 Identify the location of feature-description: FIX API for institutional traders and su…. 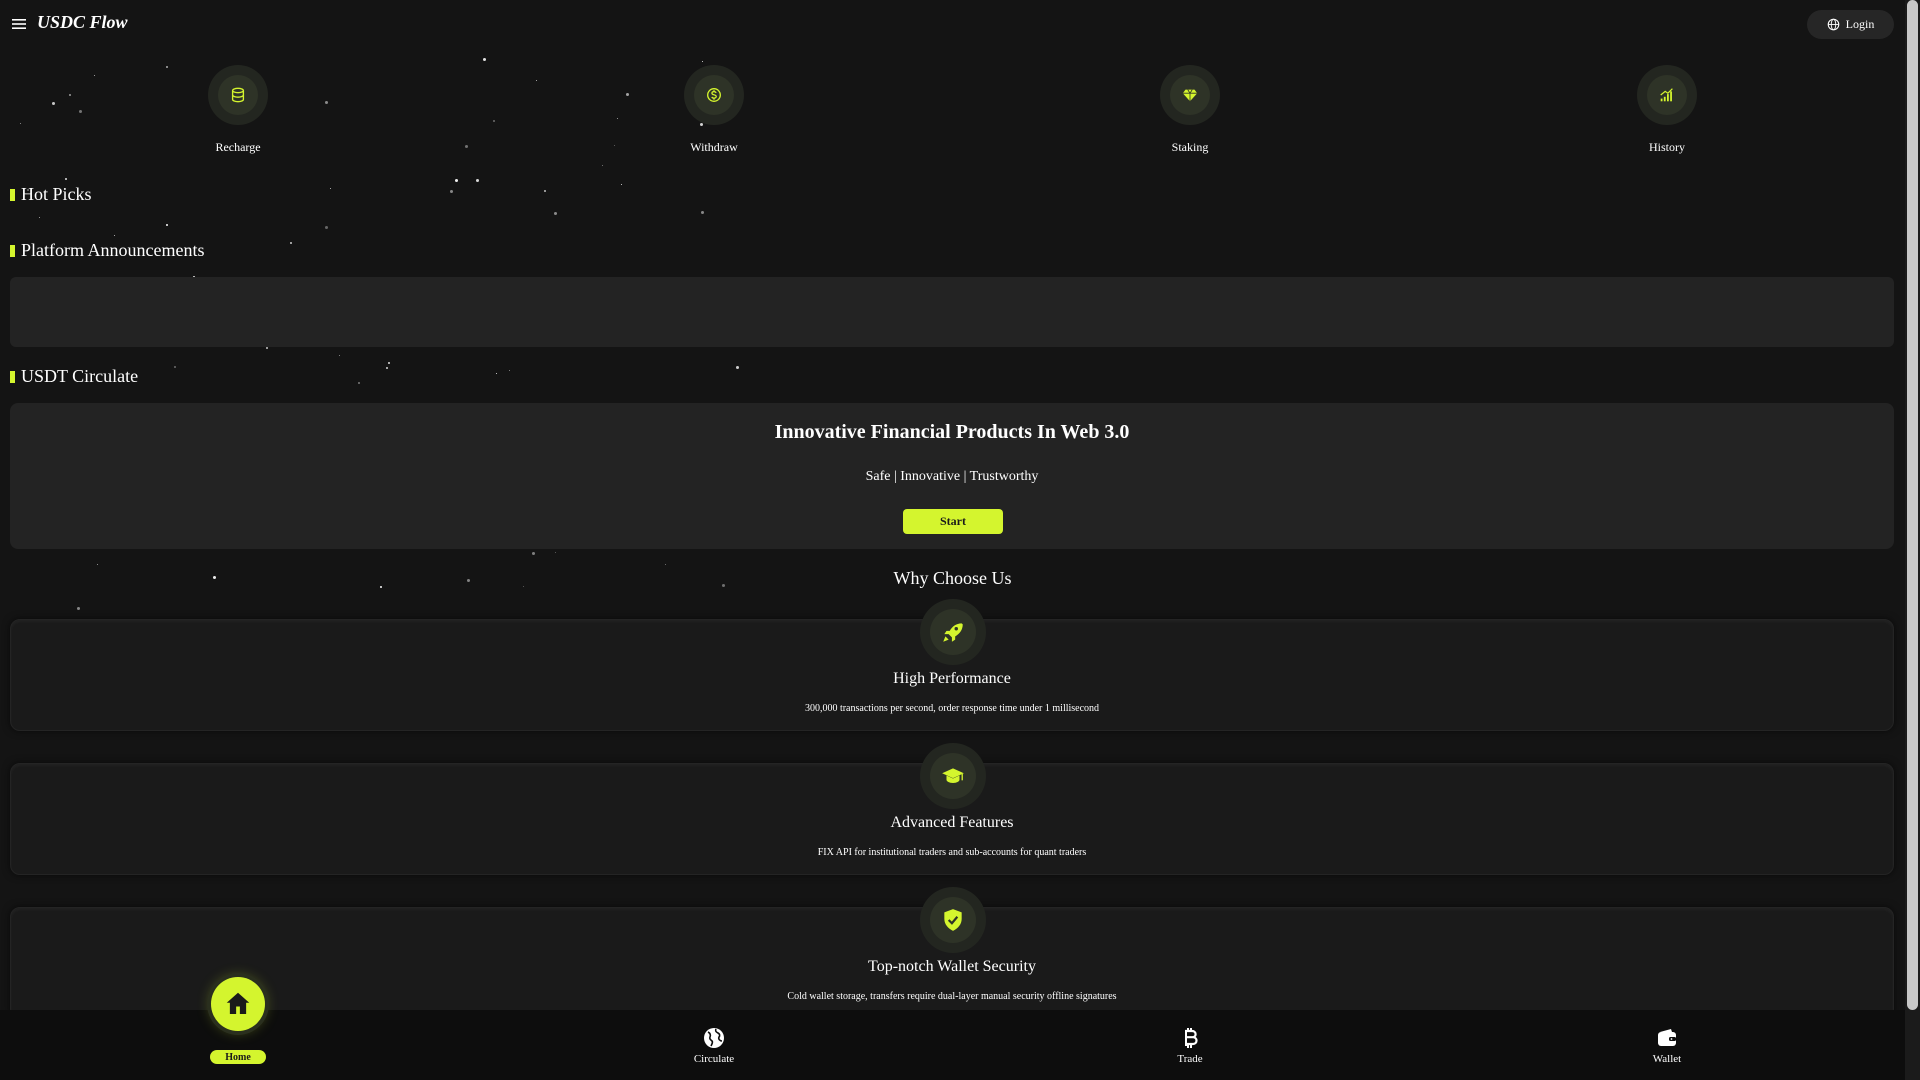
(952, 852).